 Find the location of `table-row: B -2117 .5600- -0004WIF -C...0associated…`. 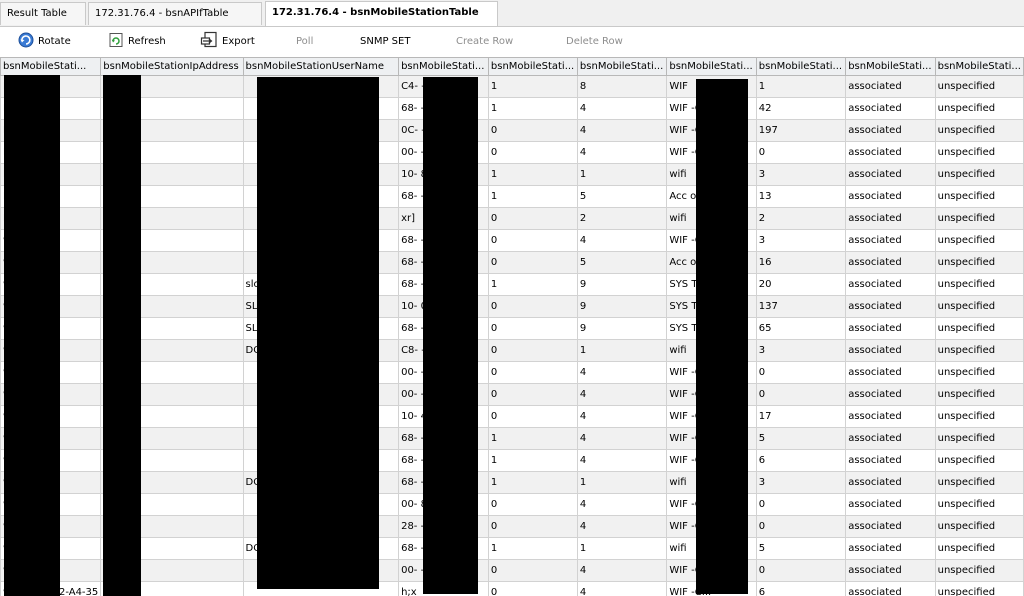

table-row: B -2117 .5600- -0004WIF -C...0associated… is located at coordinates (512, 152).